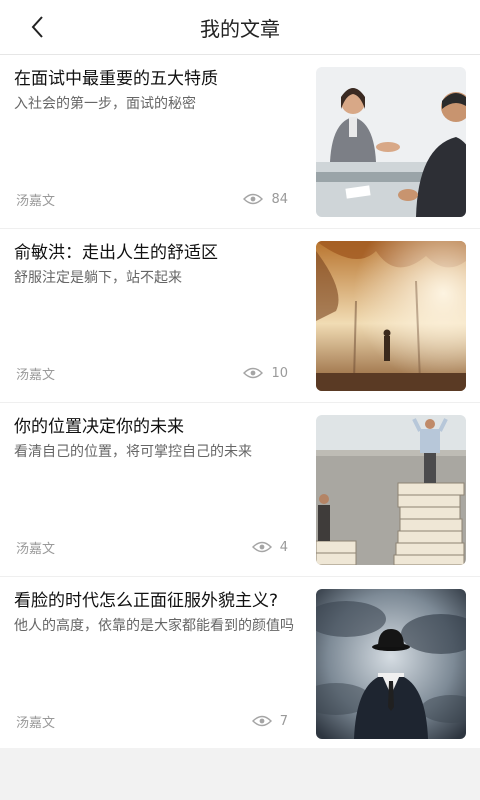 The width and height of the screenshot is (480, 800). Describe the element at coordinates (279, 373) in the screenshot. I see `view-count-value: 10` at that location.